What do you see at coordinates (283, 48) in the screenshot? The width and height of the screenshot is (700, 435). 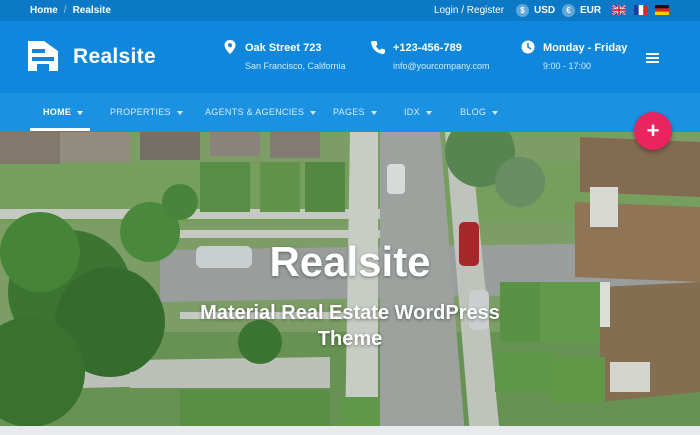 I see `address-line1: Oak Street 723` at bounding box center [283, 48].